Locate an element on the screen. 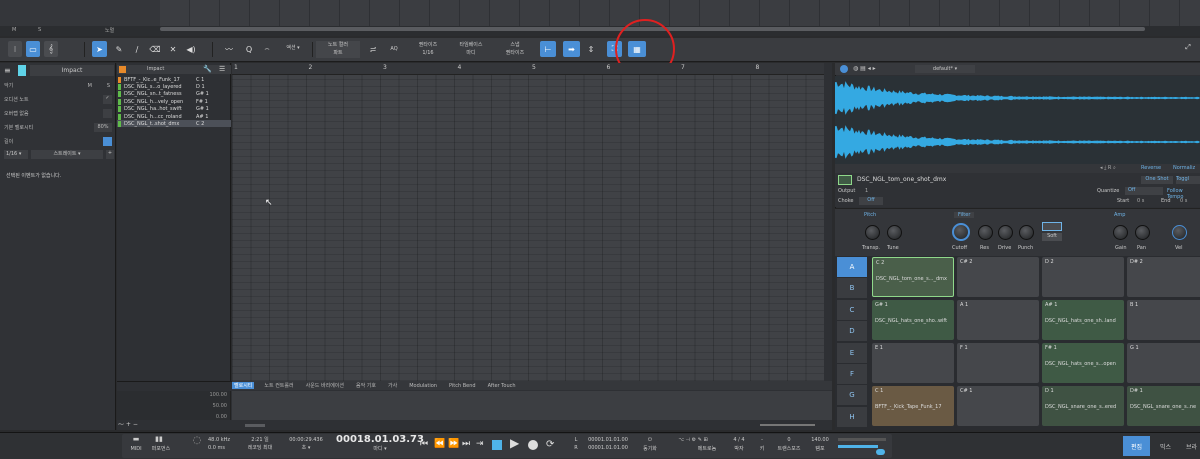 The width and height of the screenshot is (1200, 459). arrow-tool-icon: ➤ is located at coordinates (99, 49).